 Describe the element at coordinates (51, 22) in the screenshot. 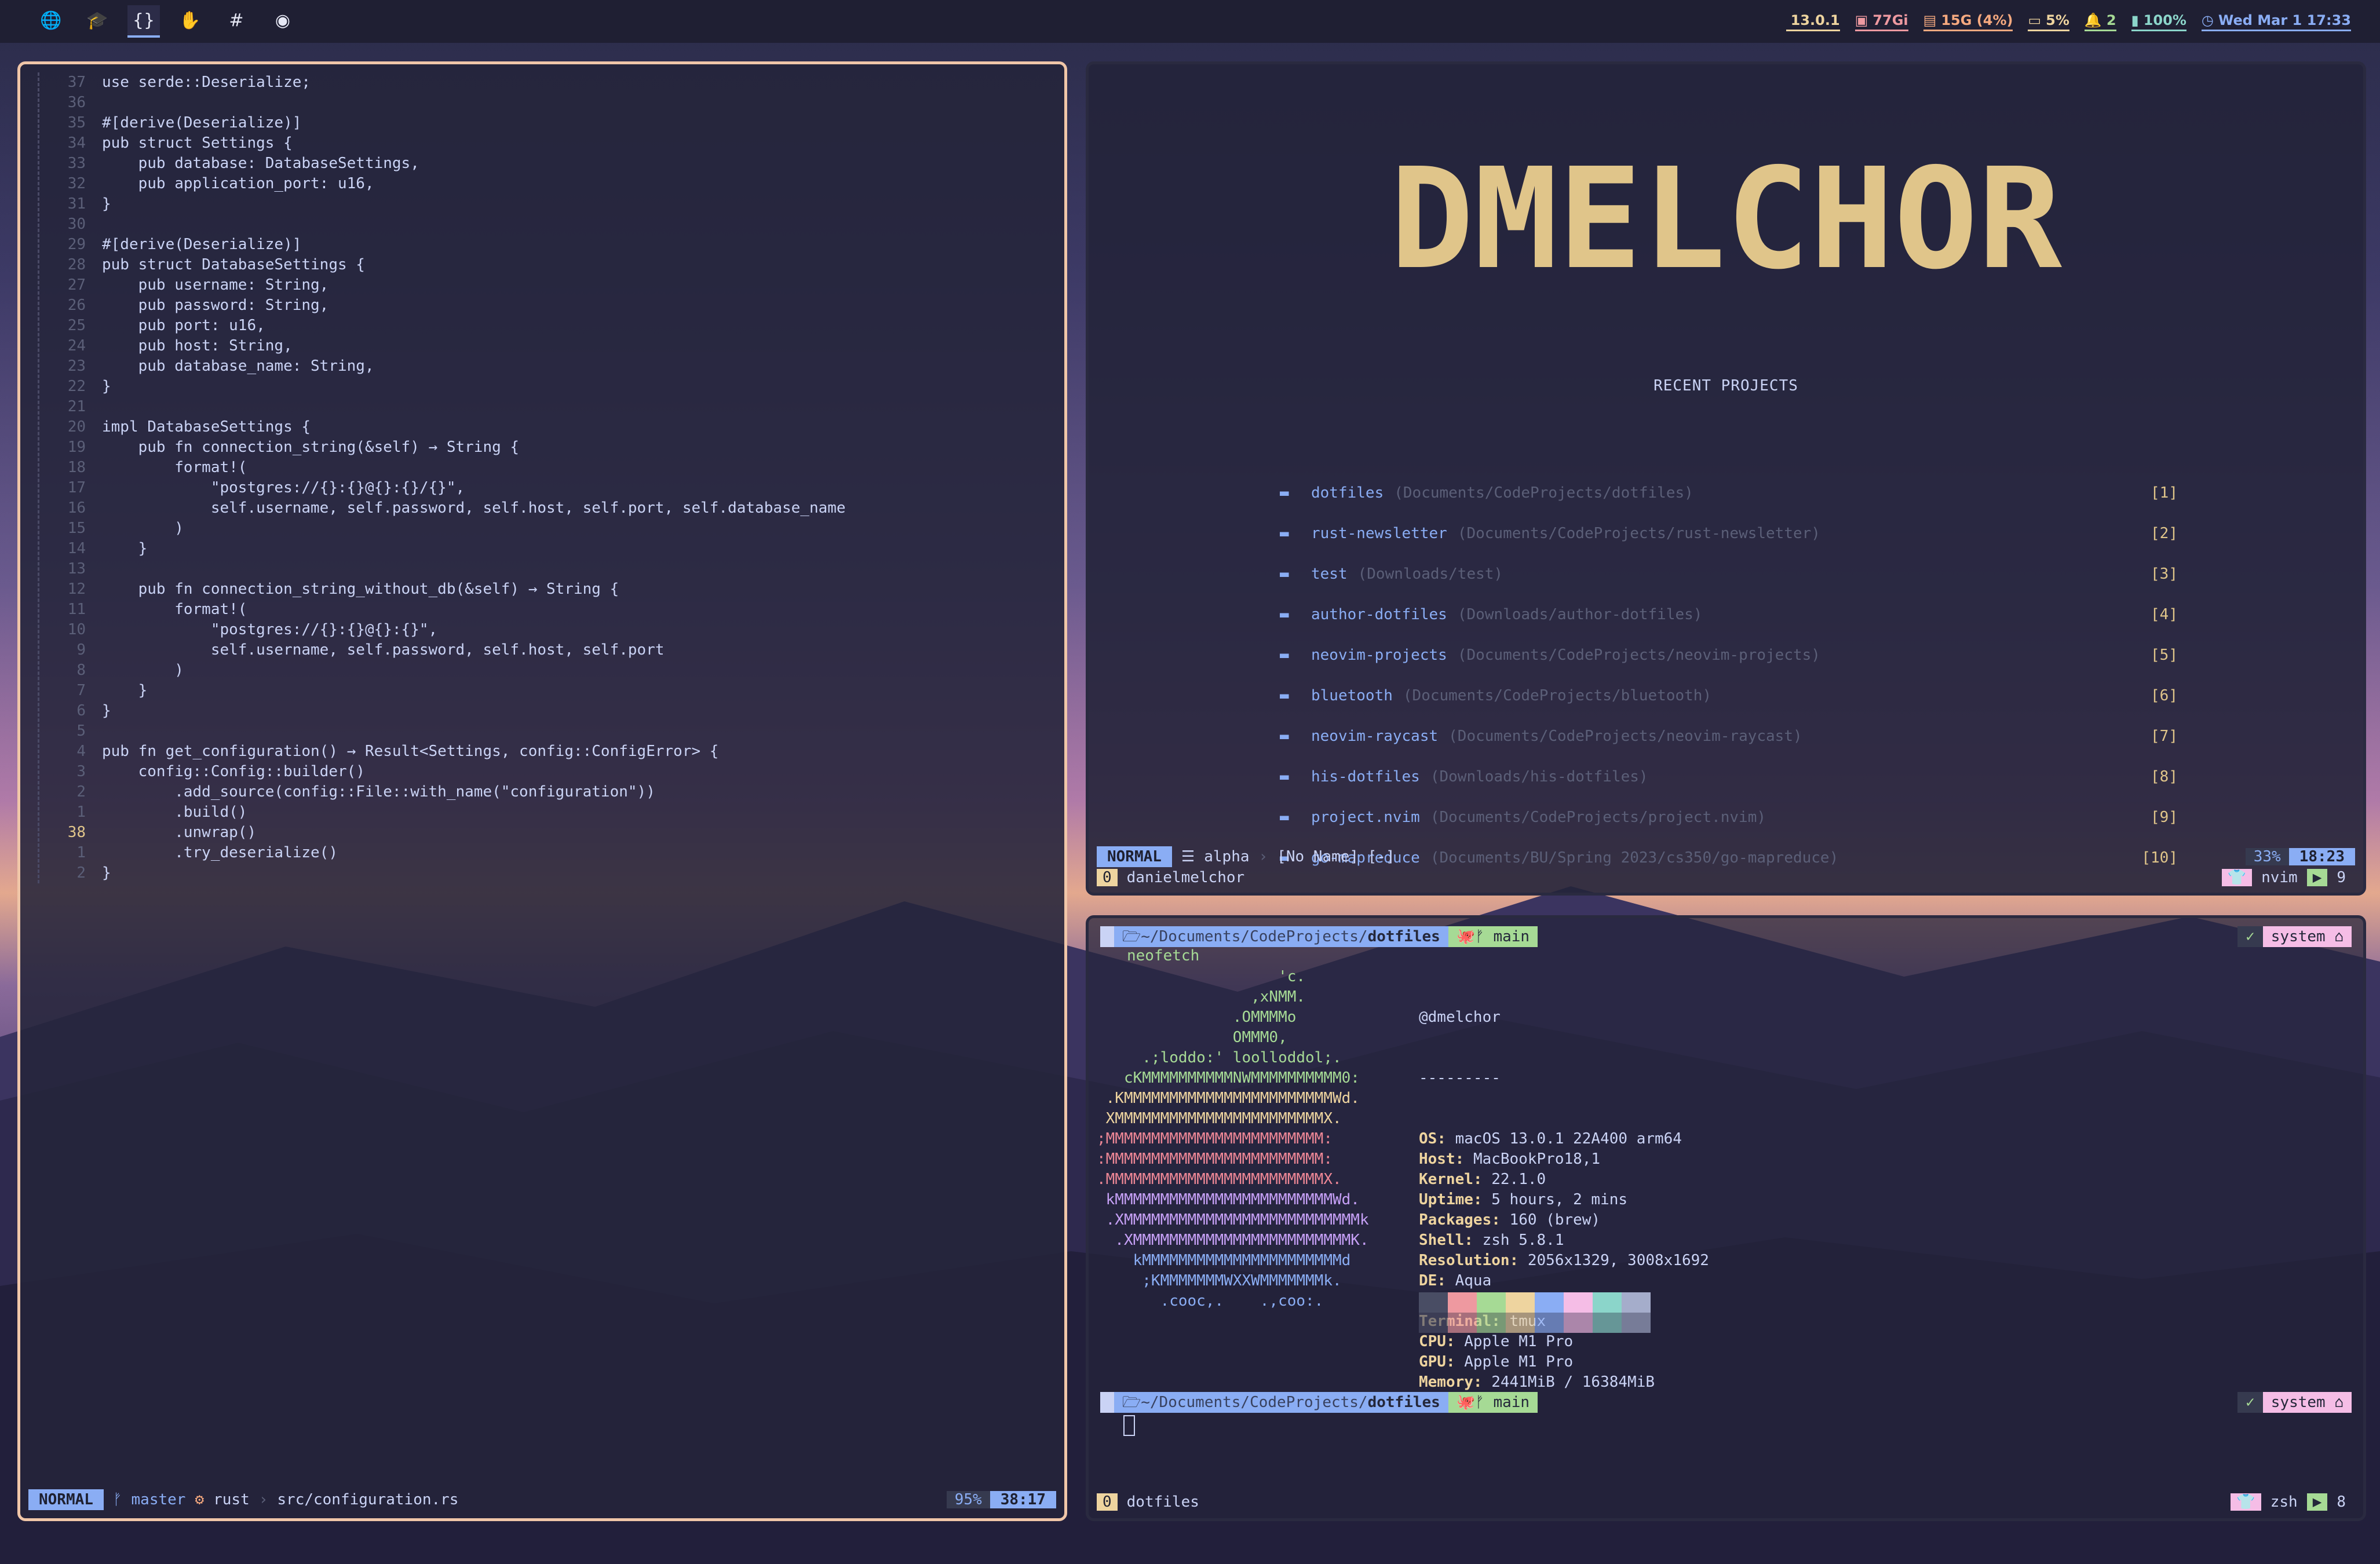

I see `globe-icon: 🌐` at that location.